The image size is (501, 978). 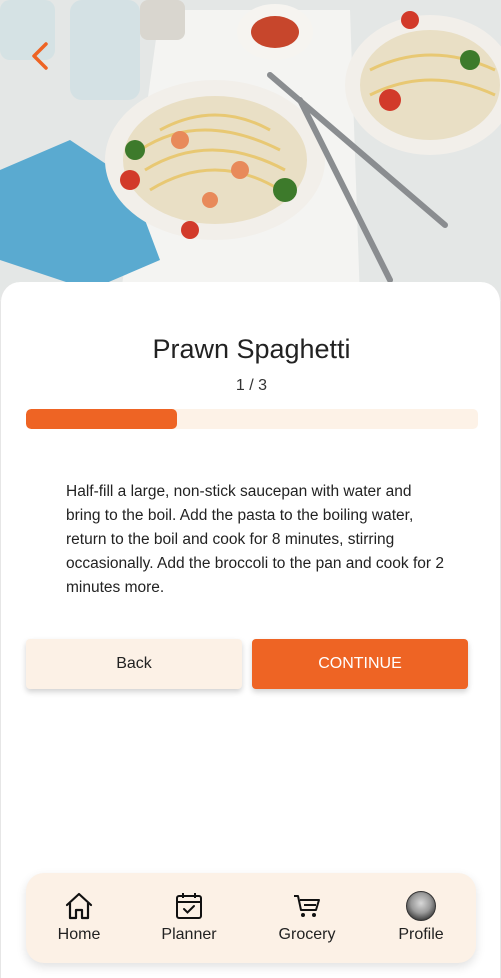 I want to click on continue-button: CONTINUE, so click(x=360, y=664).